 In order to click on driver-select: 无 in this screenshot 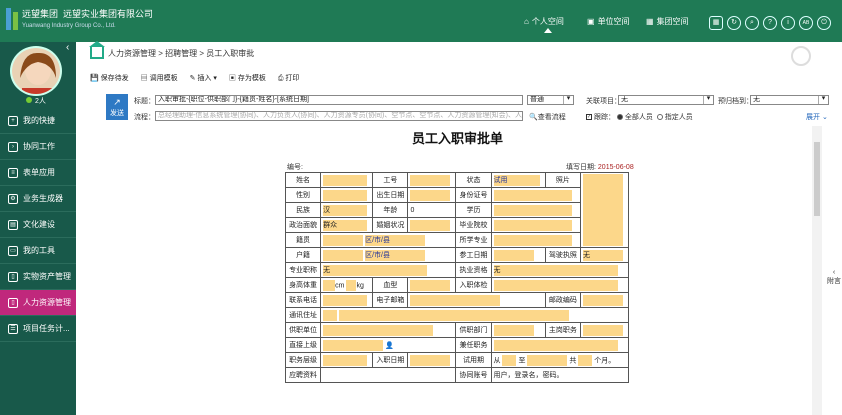, I will do `click(602, 255)`.